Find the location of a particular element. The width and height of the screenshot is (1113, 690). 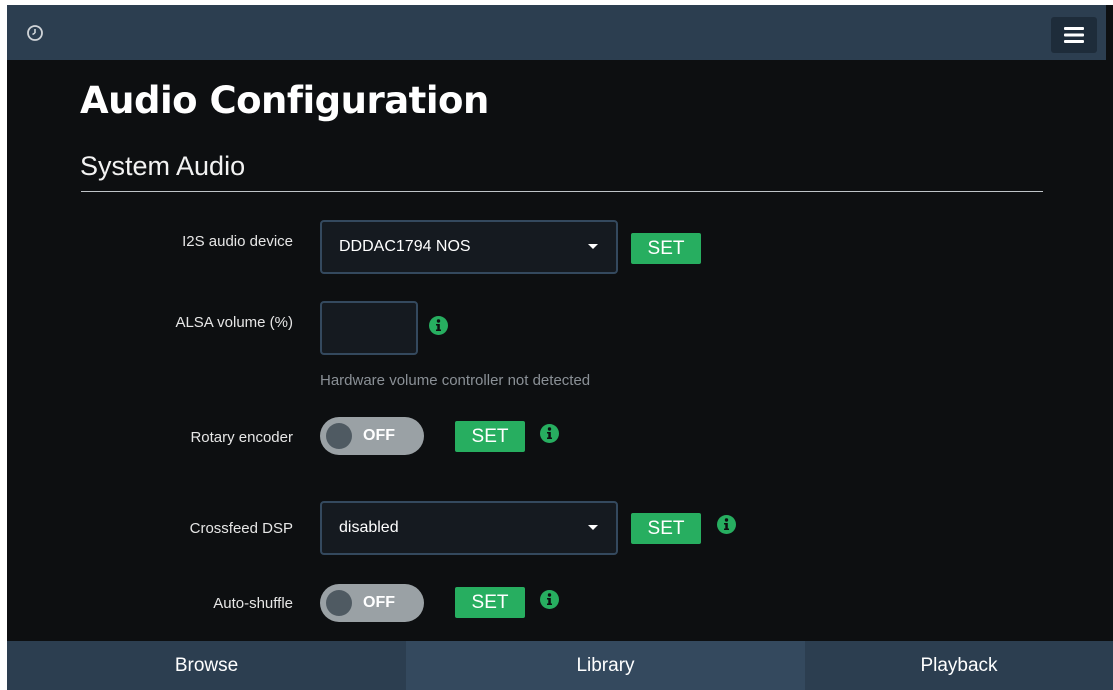

crossfeed-dsp-value: disabled is located at coordinates (369, 527).